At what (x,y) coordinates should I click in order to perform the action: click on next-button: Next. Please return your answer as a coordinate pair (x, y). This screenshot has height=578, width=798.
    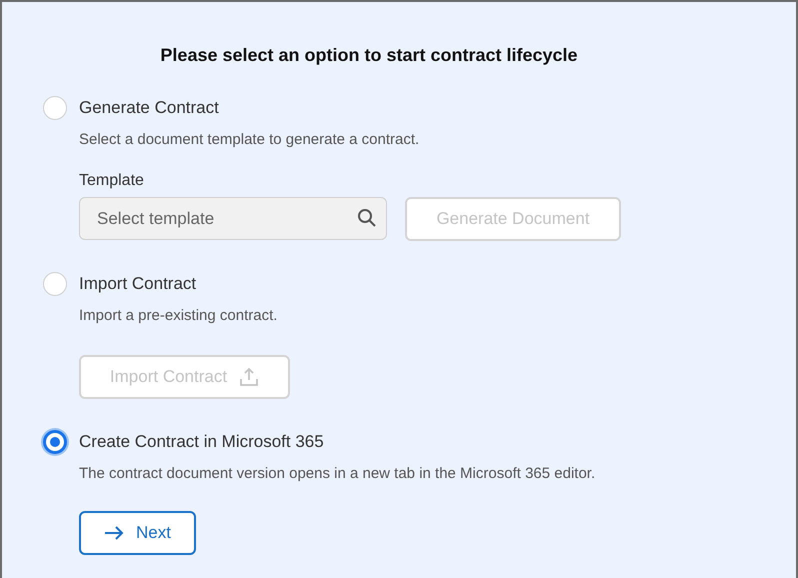
    Looking at the image, I should click on (137, 533).